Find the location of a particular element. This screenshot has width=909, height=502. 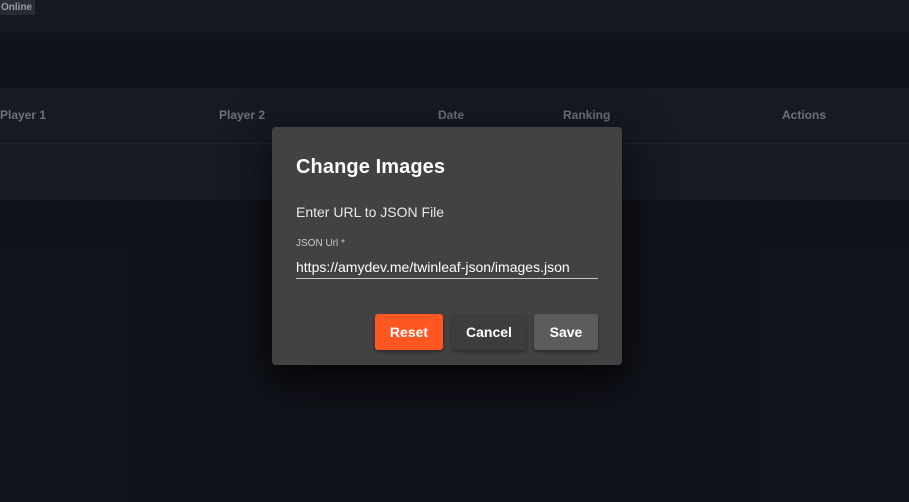

dialog-description: Enter URL to JSON File is located at coordinates (370, 212).